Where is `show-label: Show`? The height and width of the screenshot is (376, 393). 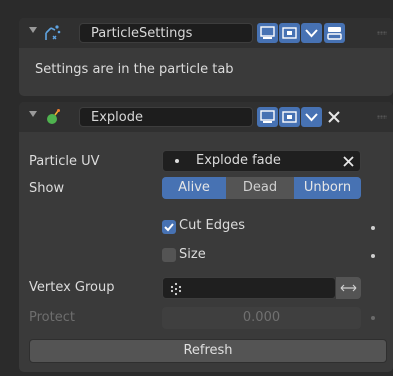 show-label: Show is located at coordinates (47, 188).